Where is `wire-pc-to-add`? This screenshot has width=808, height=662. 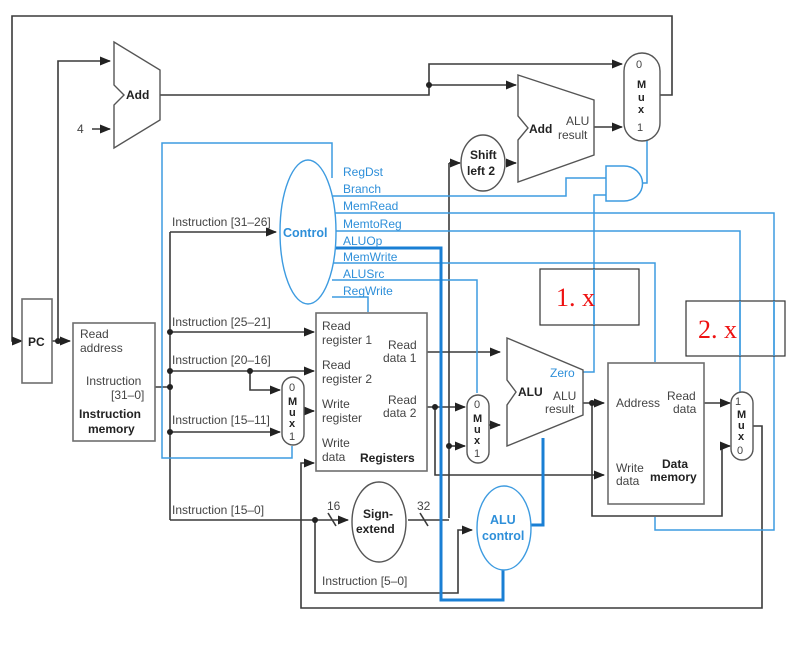 wire-pc-to-add is located at coordinates (84, 198).